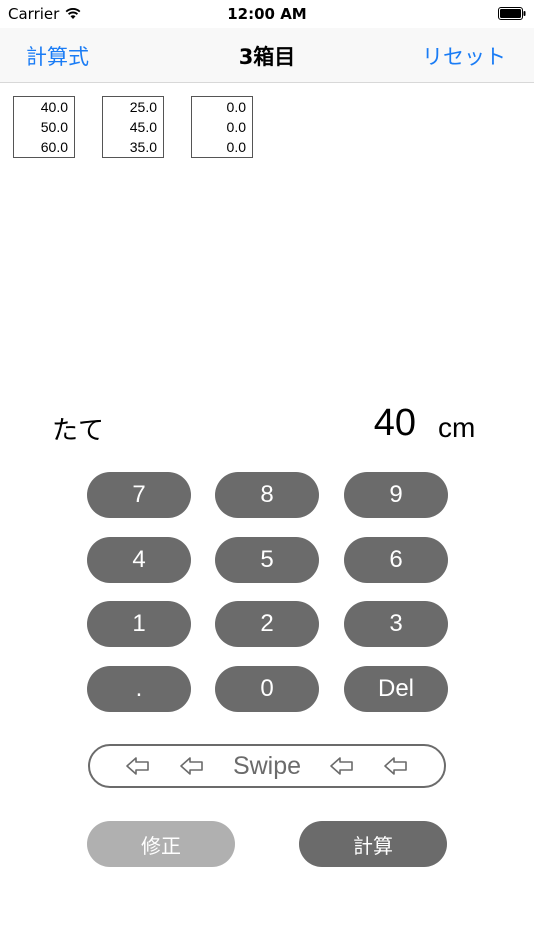 This screenshot has width=534, height=950. What do you see at coordinates (139, 495) in the screenshot?
I see `key-7: 7` at bounding box center [139, 495].